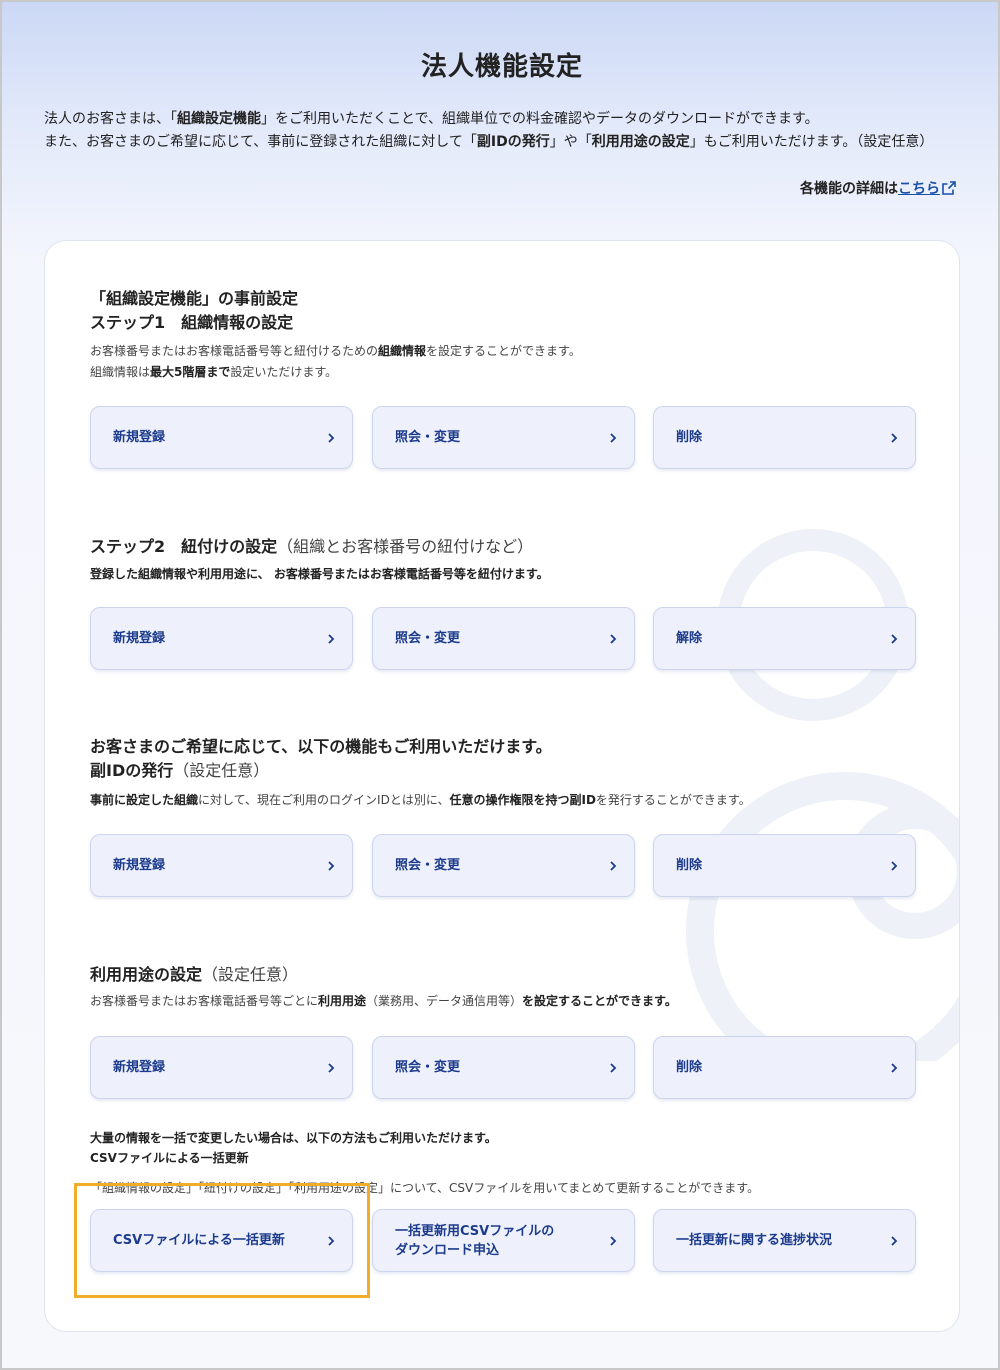 The width and height of the screenshot is (1000, 1370). Describe the element at coordinates (503, 437) in the screenshot. I see `step1-view-edit-button: 照会・変更` at that location.